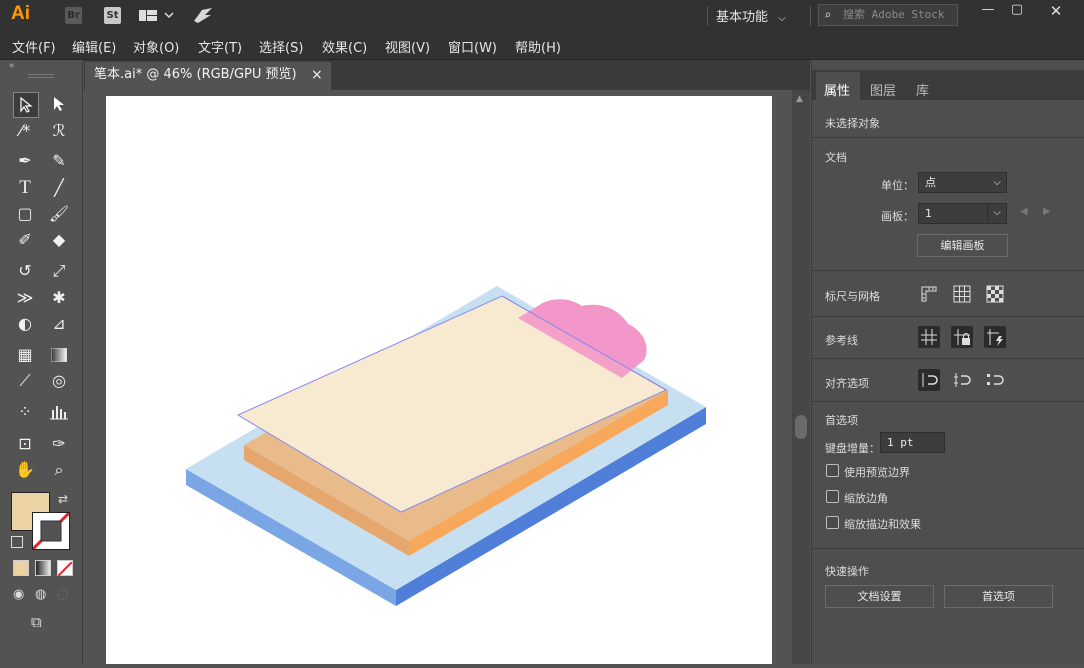 Image resolution: width=1084 pixels, height=668 pixels. Describe the element at coordinates (962, 245) in the screenshot. I see `edit-artboards-button: 编辑画板` at that location.